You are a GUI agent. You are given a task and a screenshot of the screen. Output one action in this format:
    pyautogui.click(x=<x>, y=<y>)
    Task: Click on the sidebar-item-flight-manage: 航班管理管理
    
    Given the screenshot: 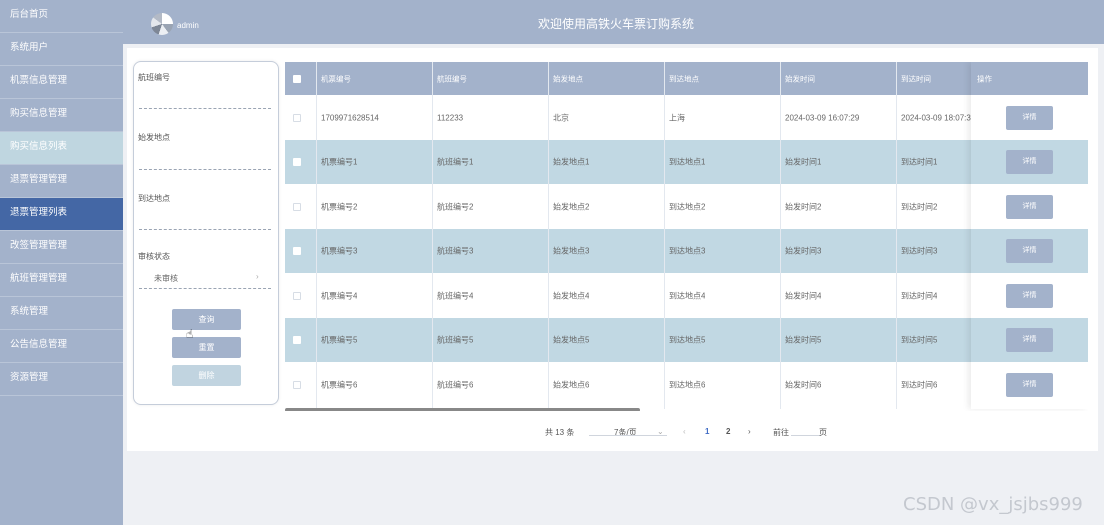 What is the action you would take?
    pyautogui.click(x=61, y=280)
    